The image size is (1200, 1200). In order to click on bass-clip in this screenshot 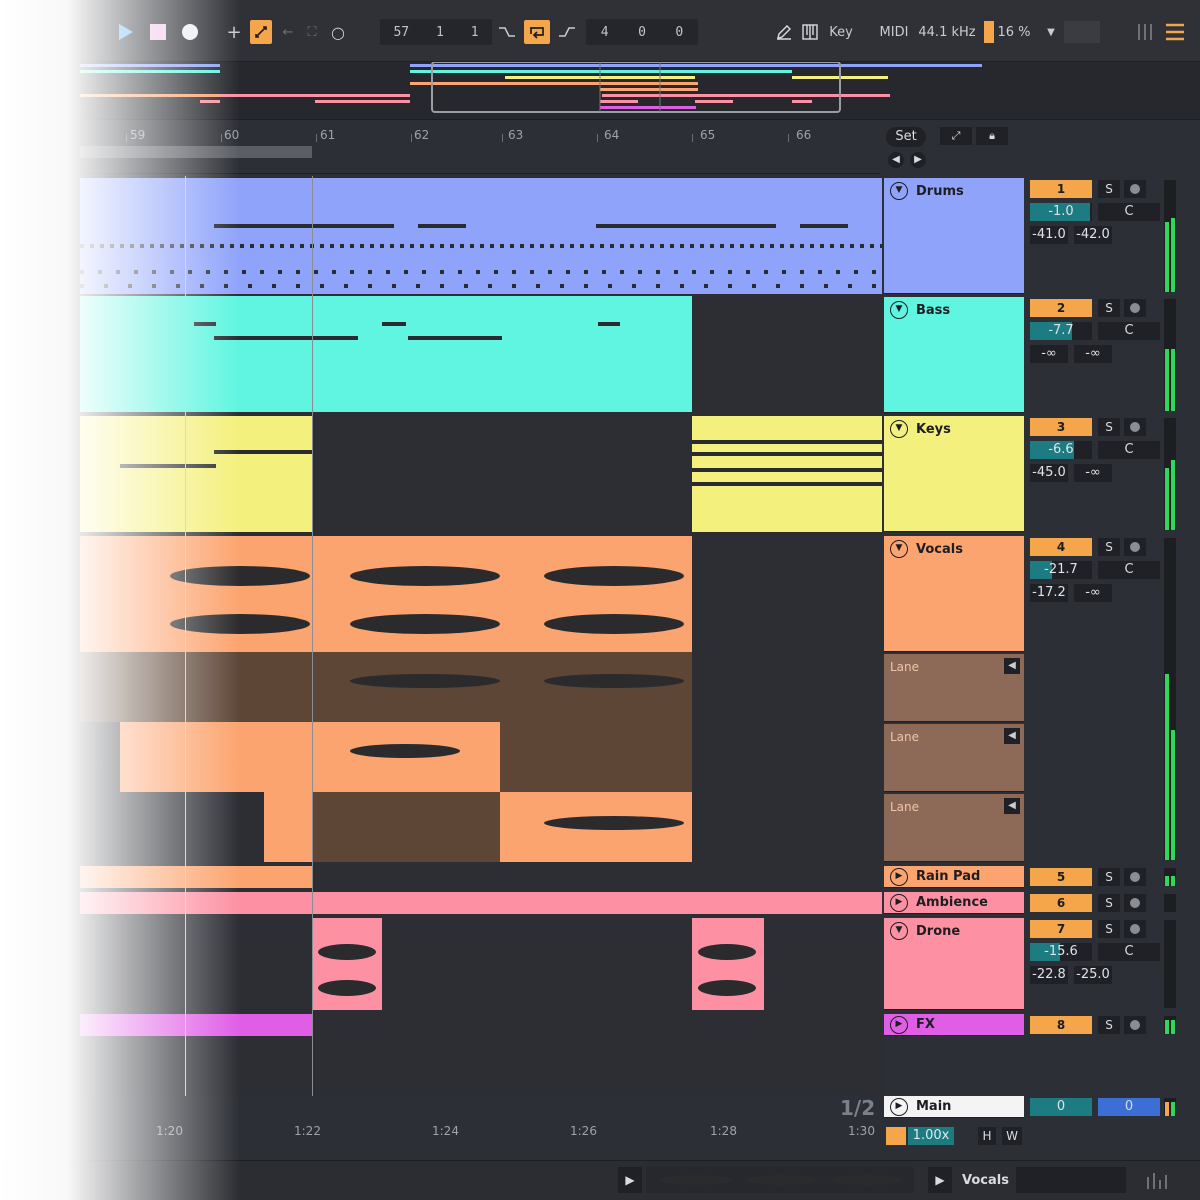, I will do `click(386, 354)`.